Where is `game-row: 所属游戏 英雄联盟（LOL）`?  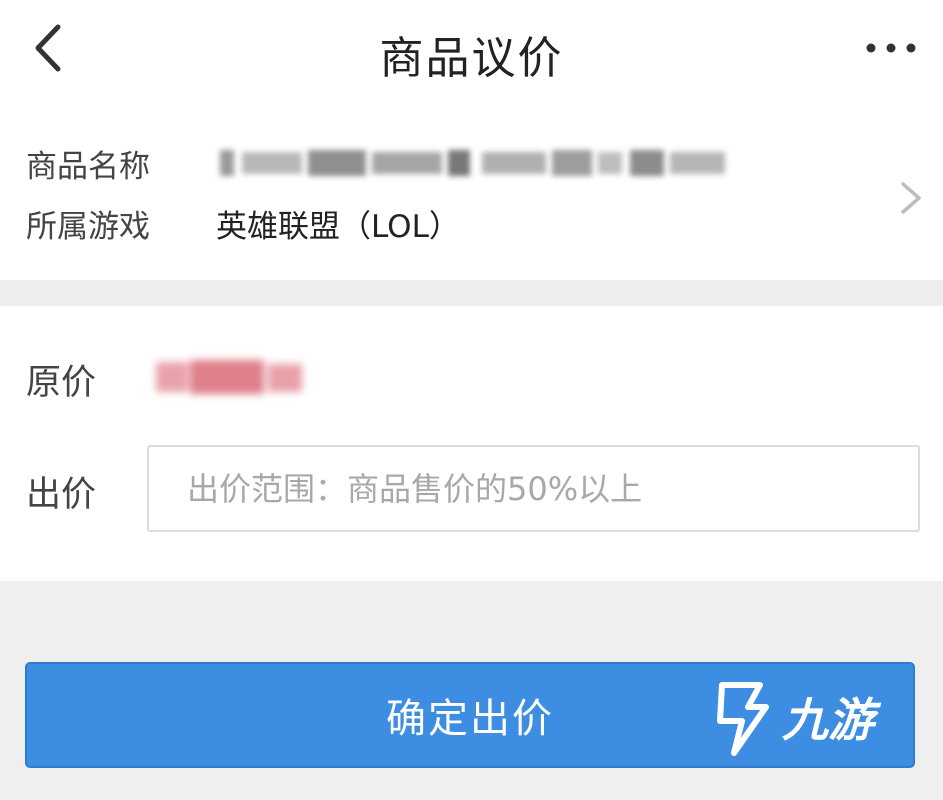
game-row: 所属游戏 英雄联盟（LOL） is located at coordinates (243, 223).